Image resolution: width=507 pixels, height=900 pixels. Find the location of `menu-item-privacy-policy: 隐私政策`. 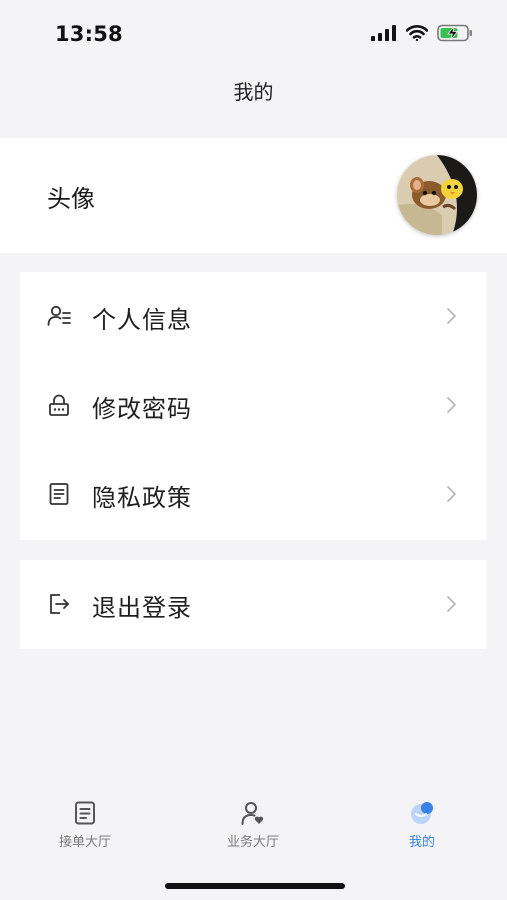

menu-item-privacy-policy: 隐私政策 is located at coordinates (253, 494).